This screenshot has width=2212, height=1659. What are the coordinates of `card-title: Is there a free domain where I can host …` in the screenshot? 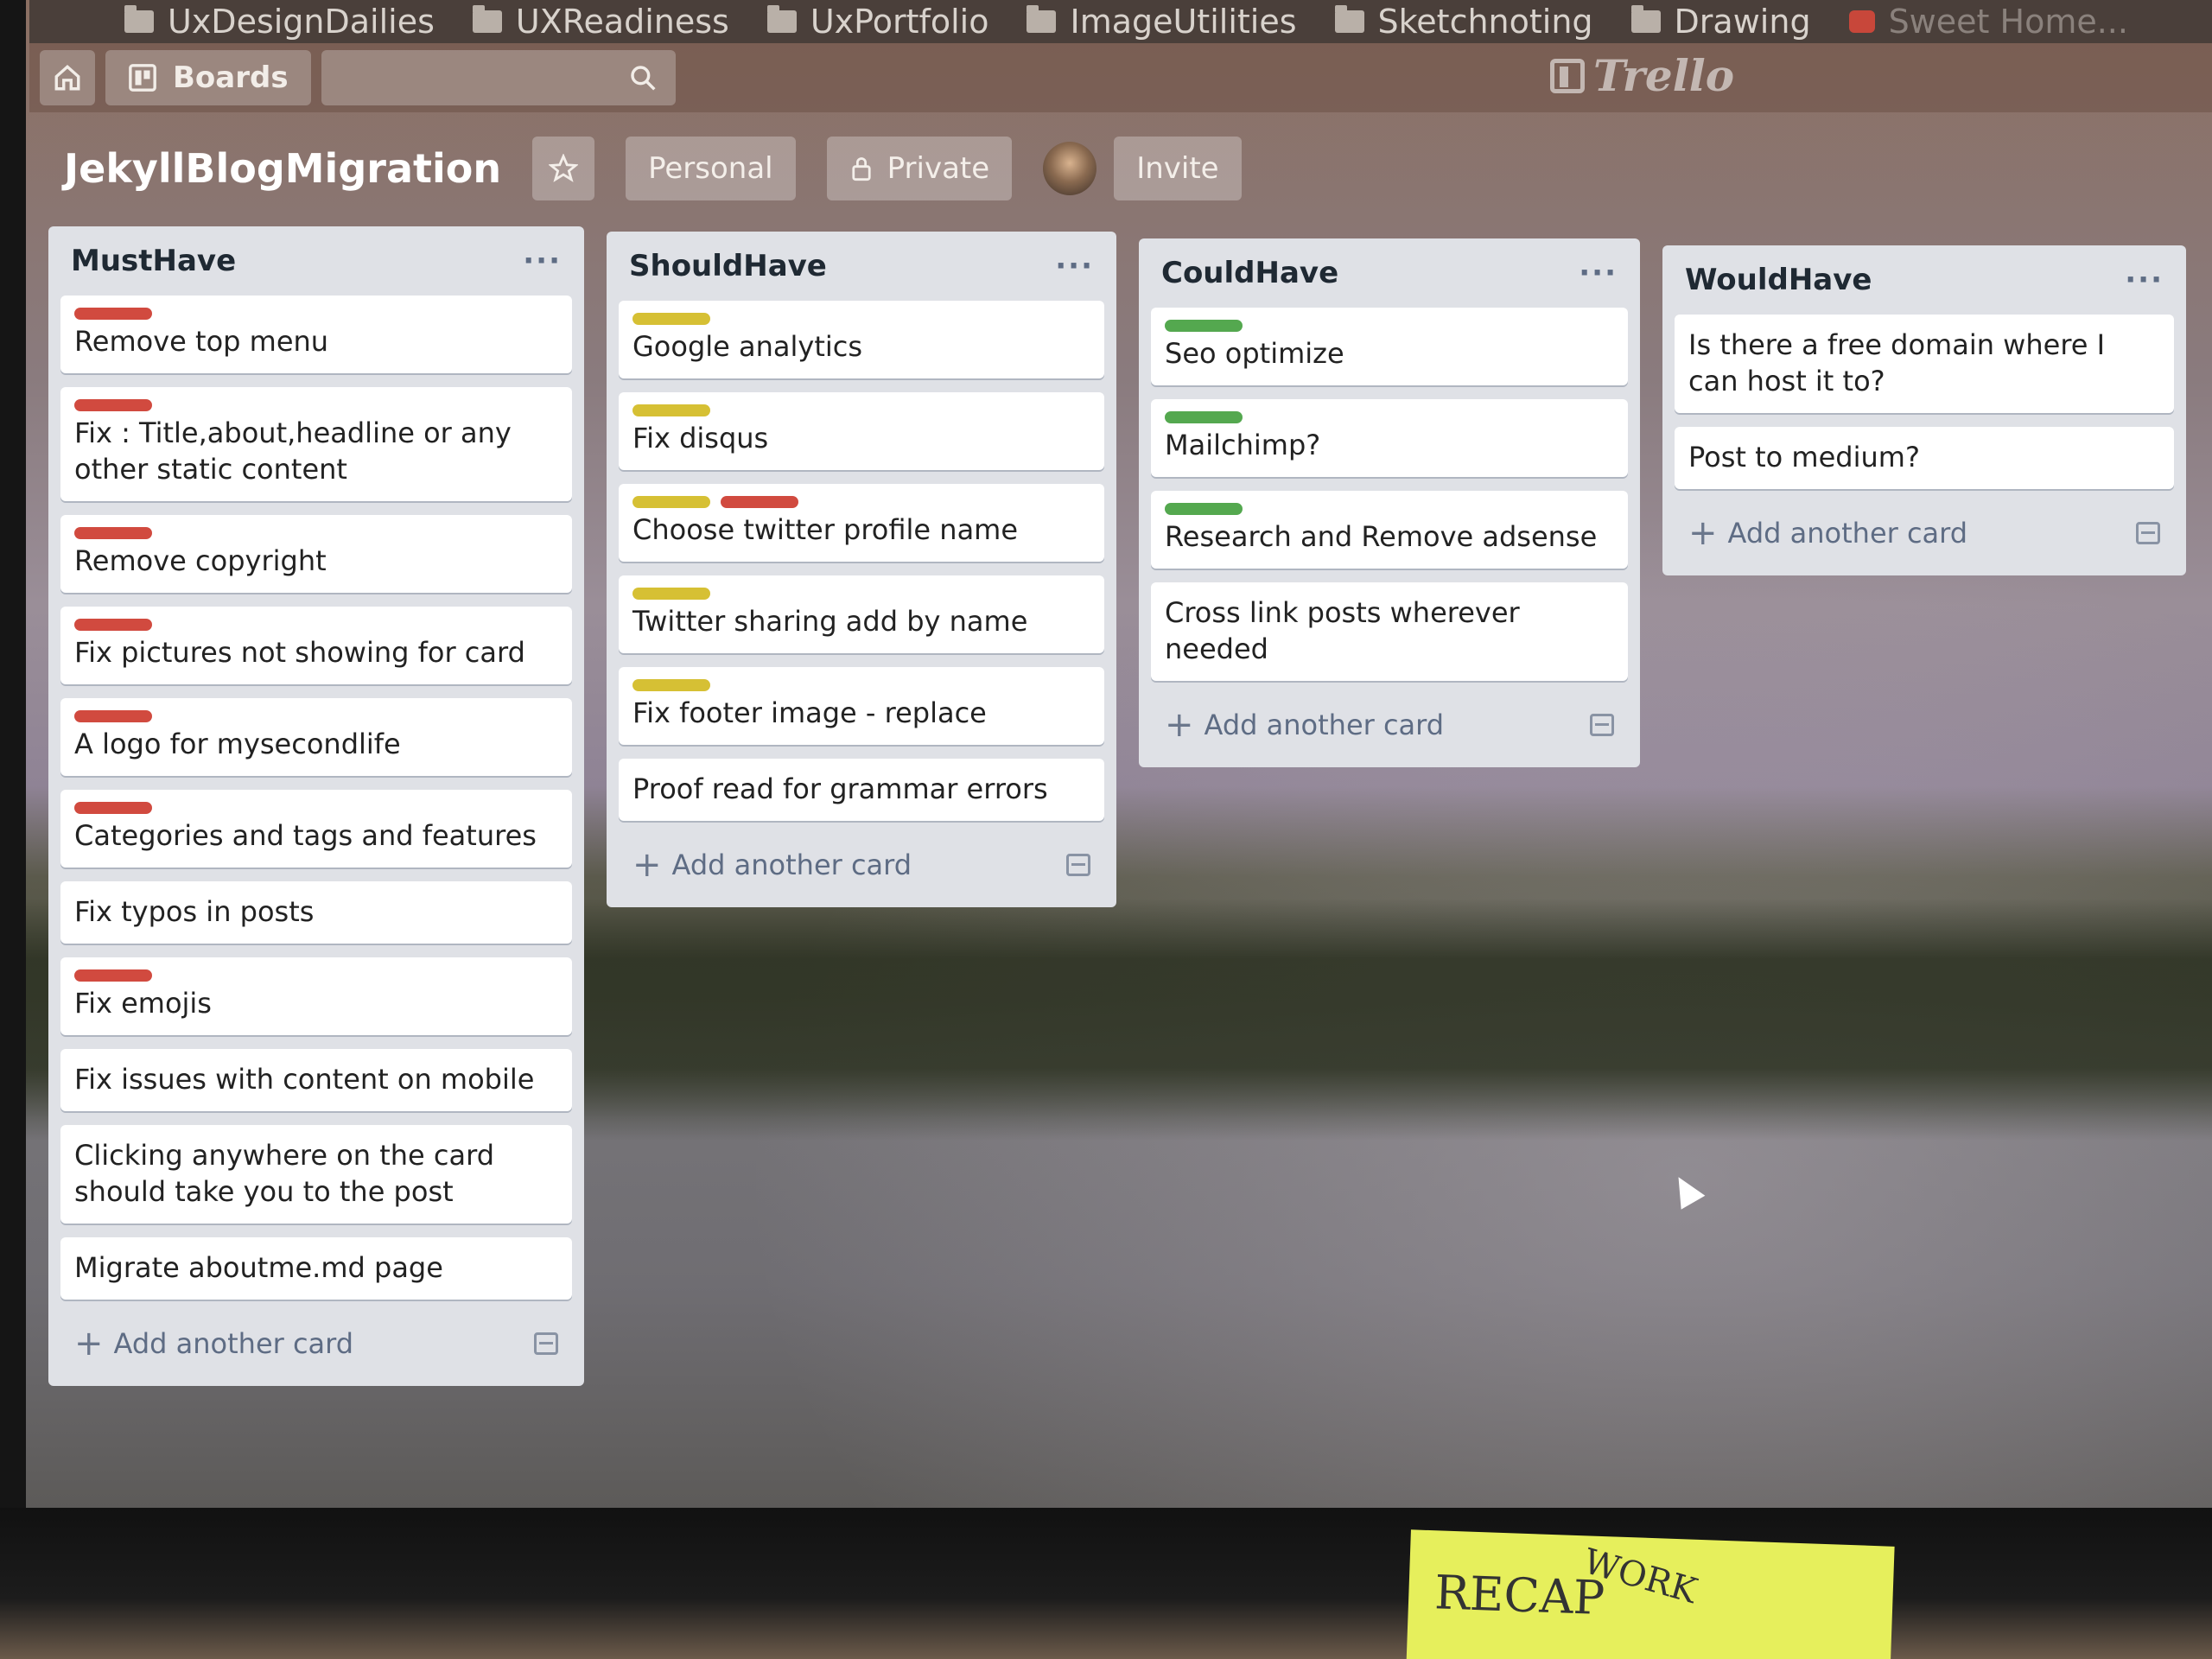 It's located at (1897, 362).